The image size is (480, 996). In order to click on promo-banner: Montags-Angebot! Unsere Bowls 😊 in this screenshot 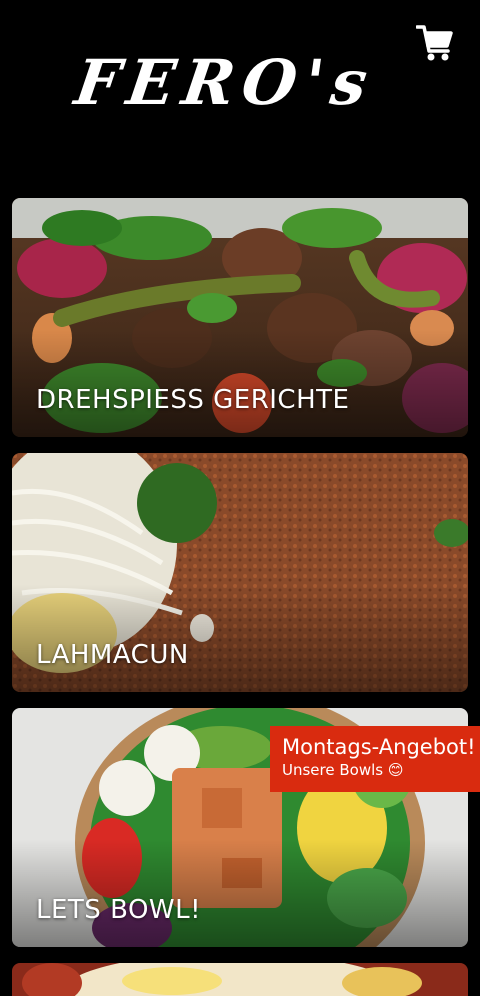, I will do `click(375, 759)`.